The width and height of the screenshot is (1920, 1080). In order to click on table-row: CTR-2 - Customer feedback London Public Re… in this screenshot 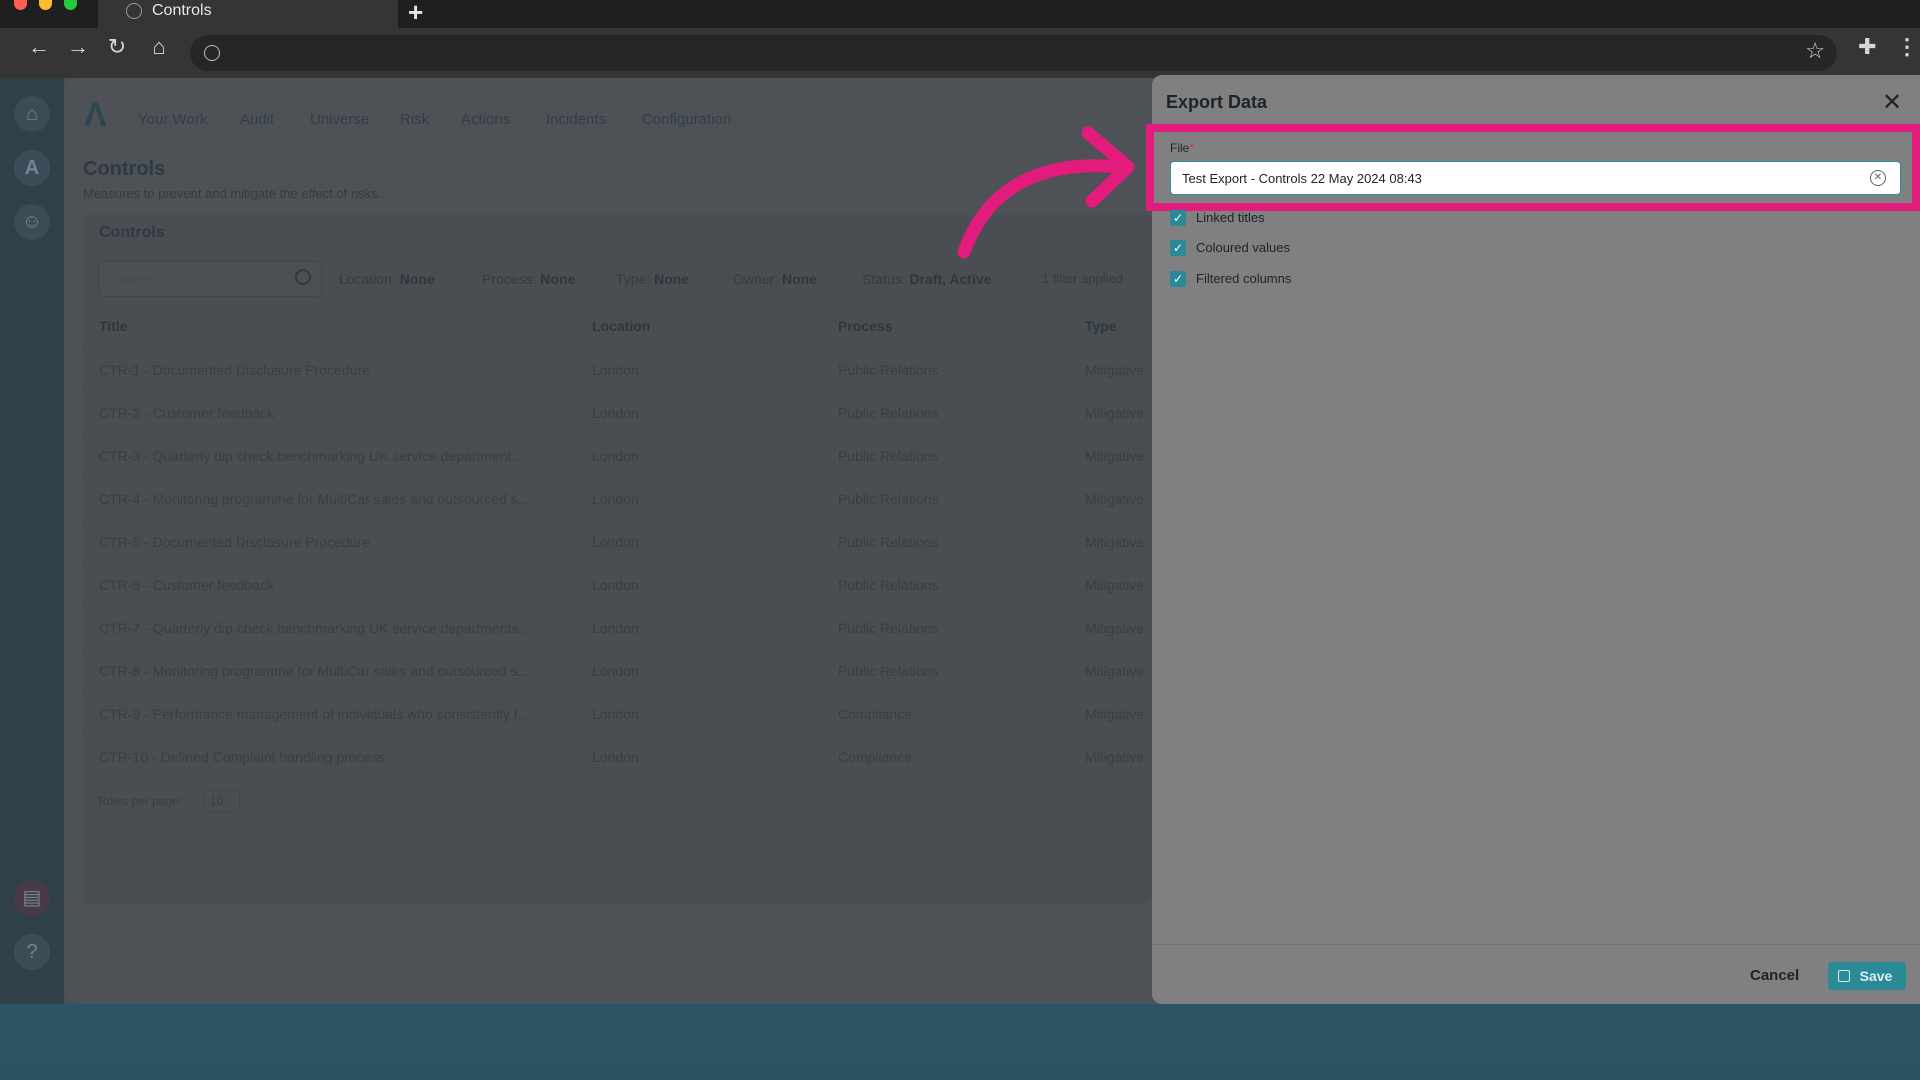, I will do `click(617, 412)`.